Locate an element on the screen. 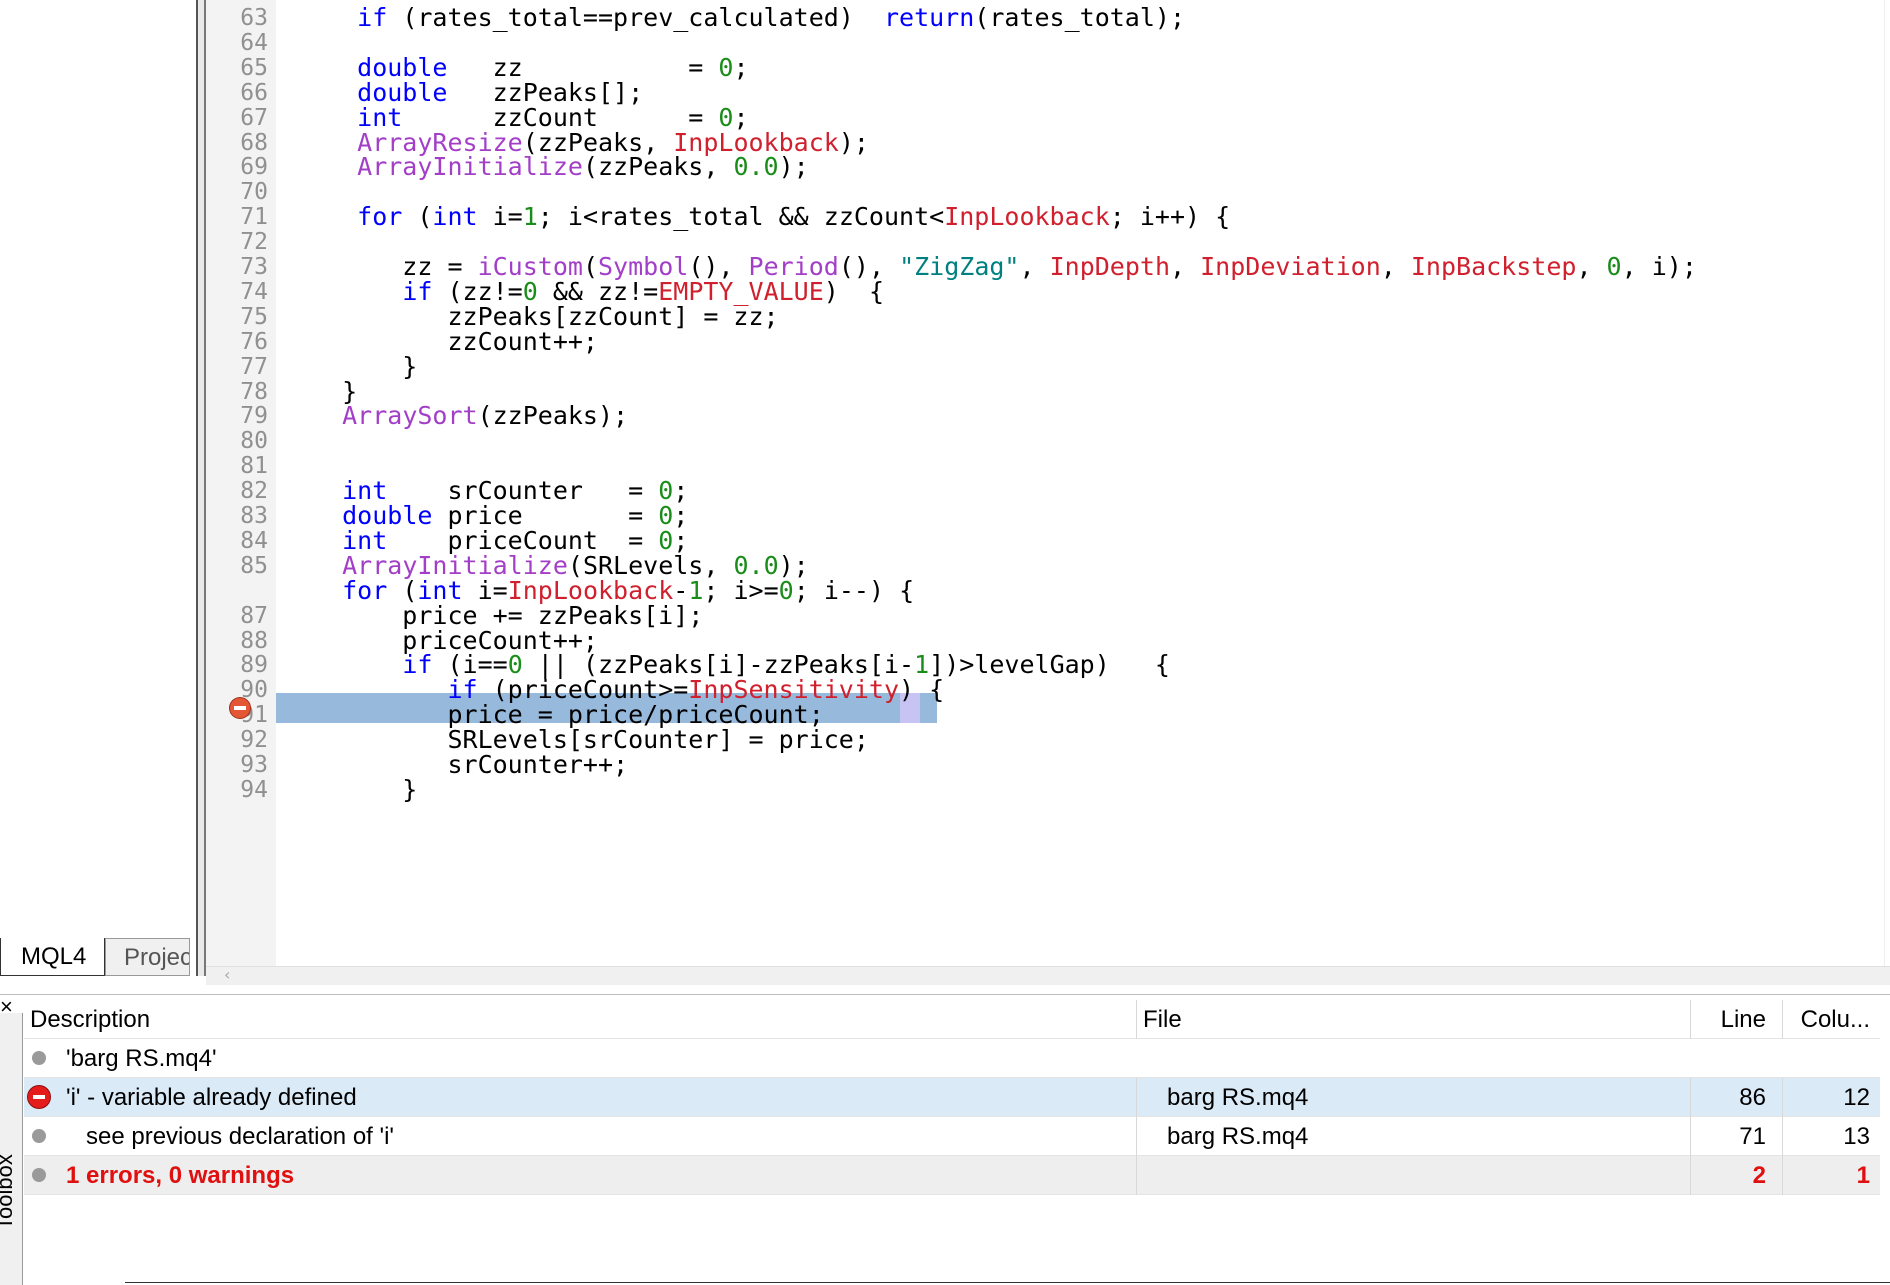 This screenshot has height=1285, width=1890. row-column: 1 is located at coordinates (1831, 1175).